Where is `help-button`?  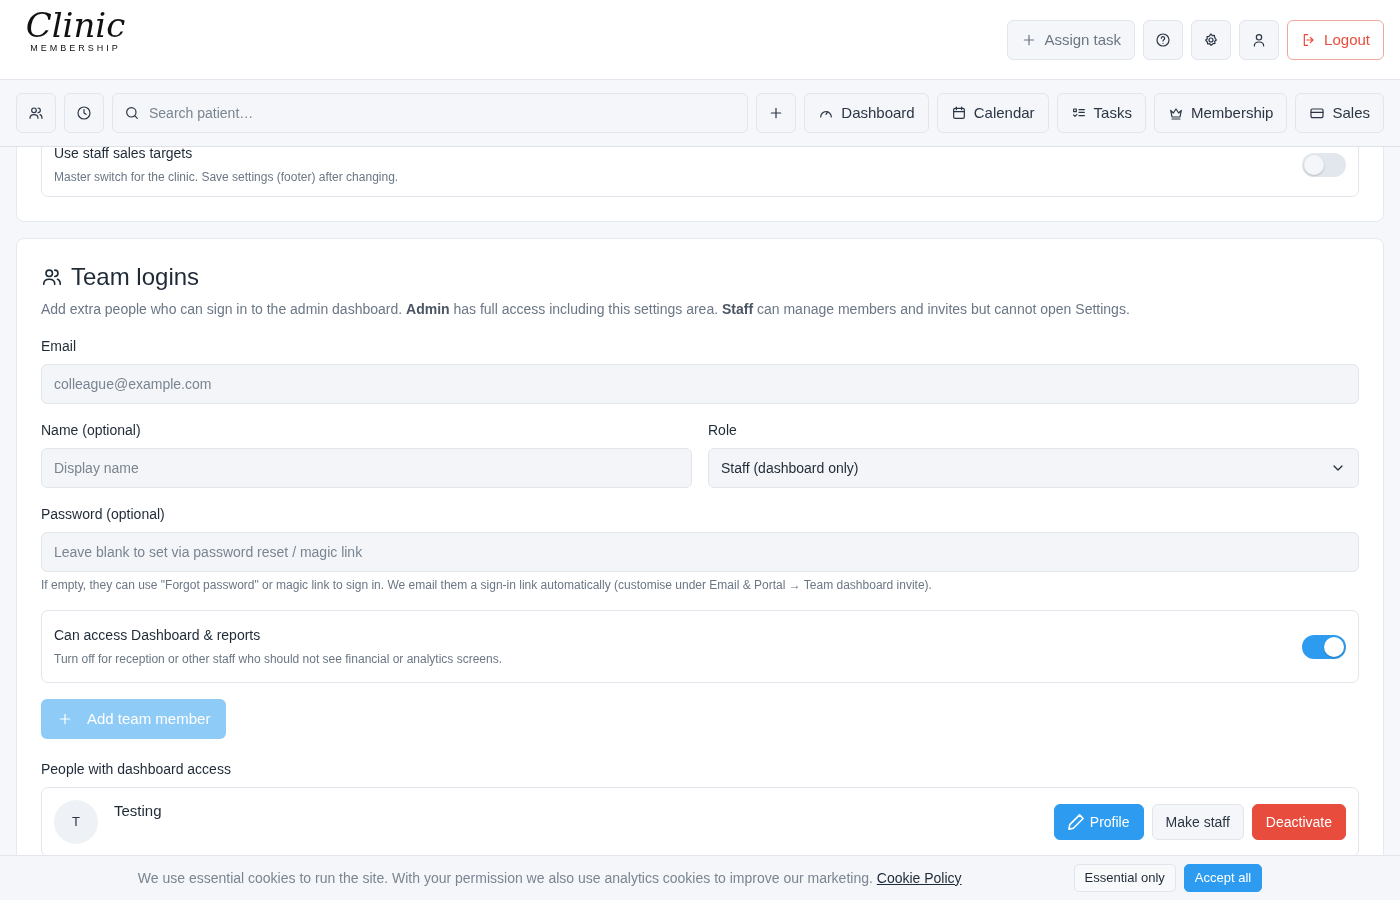 help-button is located at coordinates (1163, 40).